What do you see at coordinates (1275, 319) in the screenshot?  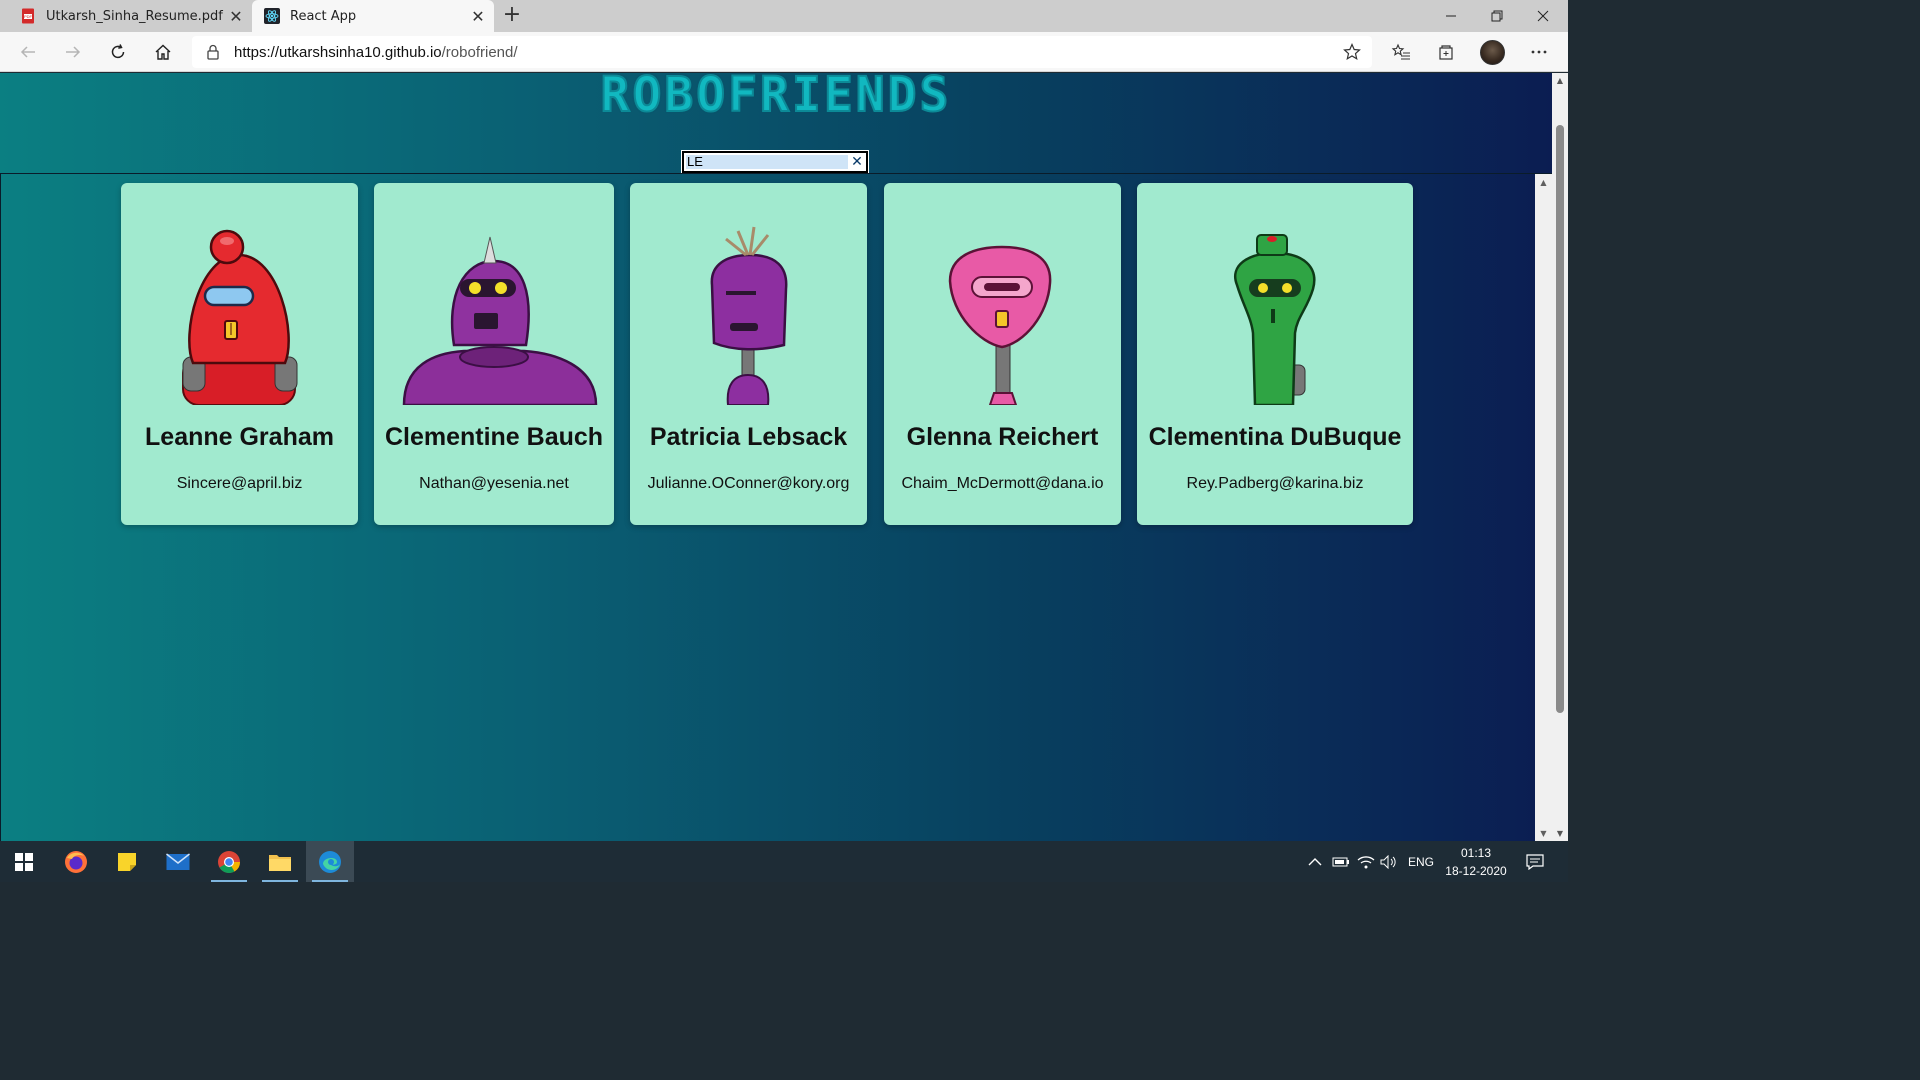 I see `robot-avatar-green` at bounding box center [1275, 319].